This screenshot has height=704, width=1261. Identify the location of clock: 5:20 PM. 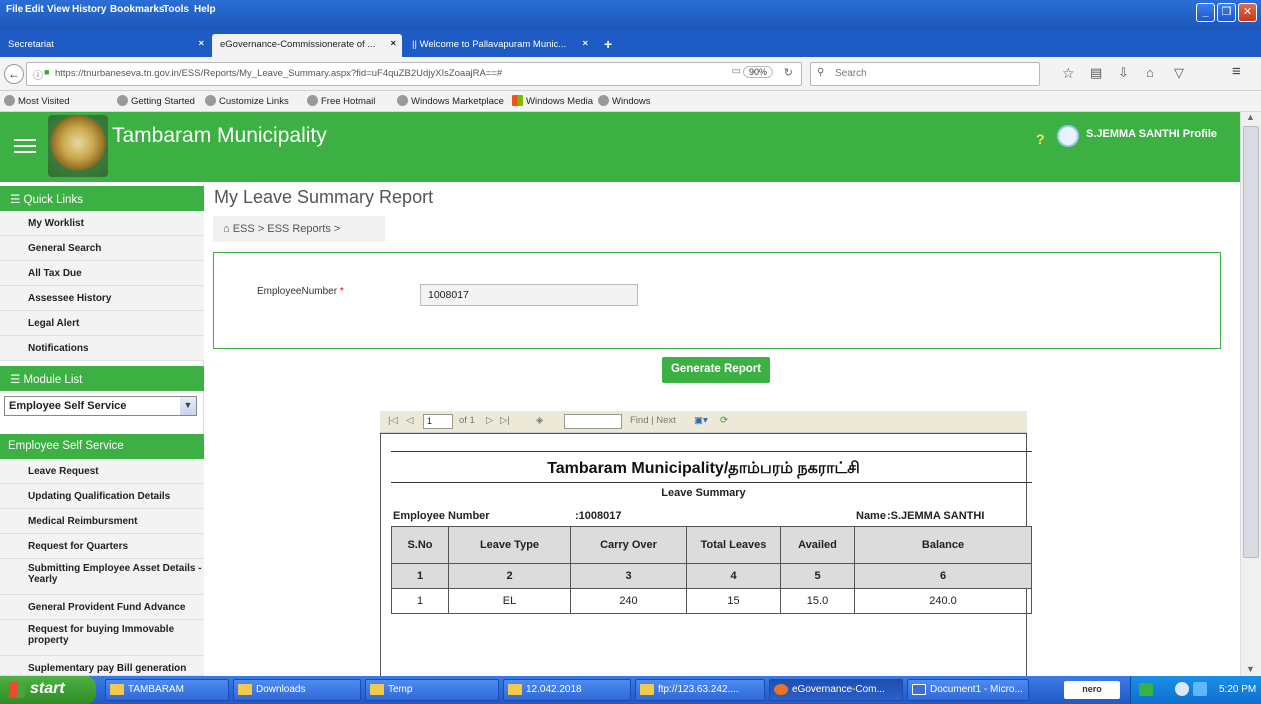
(1237, 689).